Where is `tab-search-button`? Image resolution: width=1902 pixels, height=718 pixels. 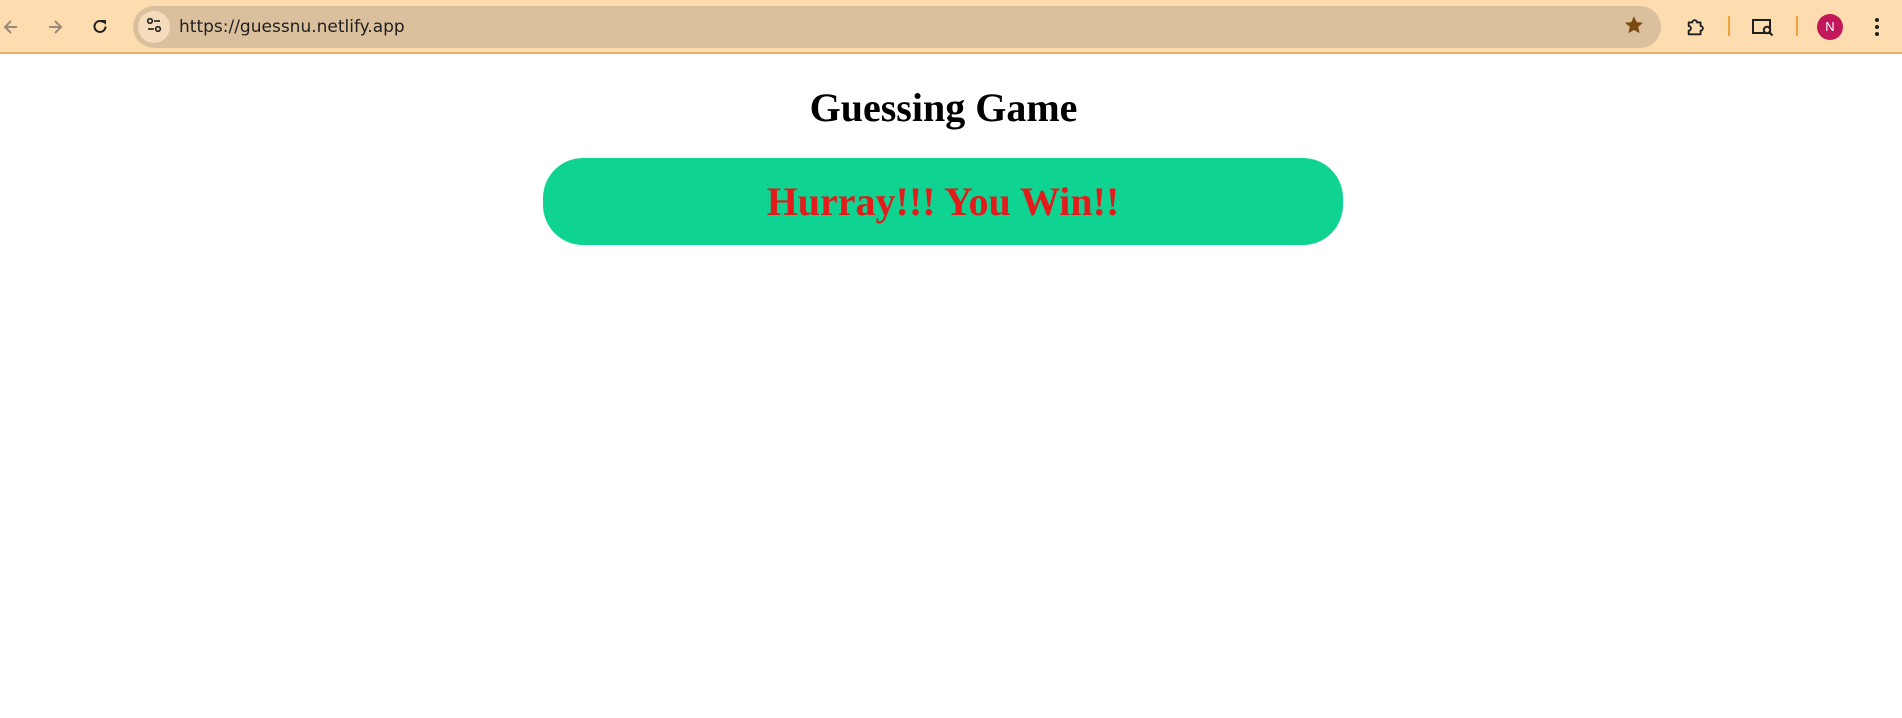
tab-search-button is located at coordinates (1763, 27).